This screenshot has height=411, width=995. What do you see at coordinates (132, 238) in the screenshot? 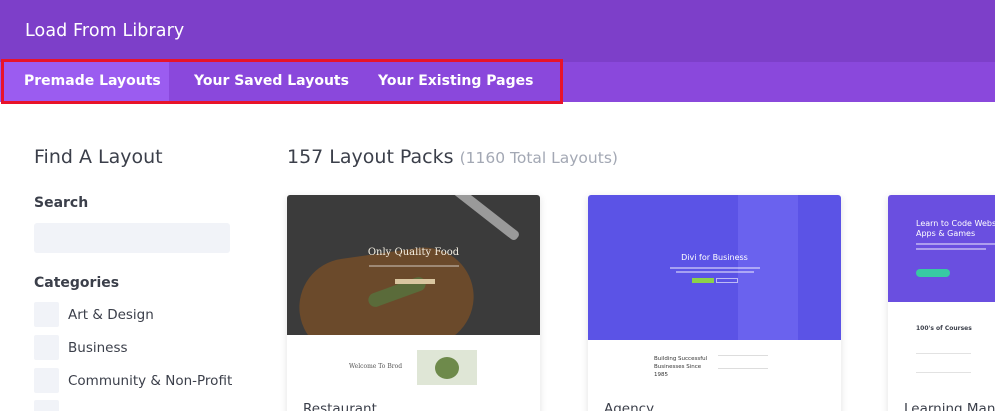
I see `search-input` at bounding box center [132, 238].